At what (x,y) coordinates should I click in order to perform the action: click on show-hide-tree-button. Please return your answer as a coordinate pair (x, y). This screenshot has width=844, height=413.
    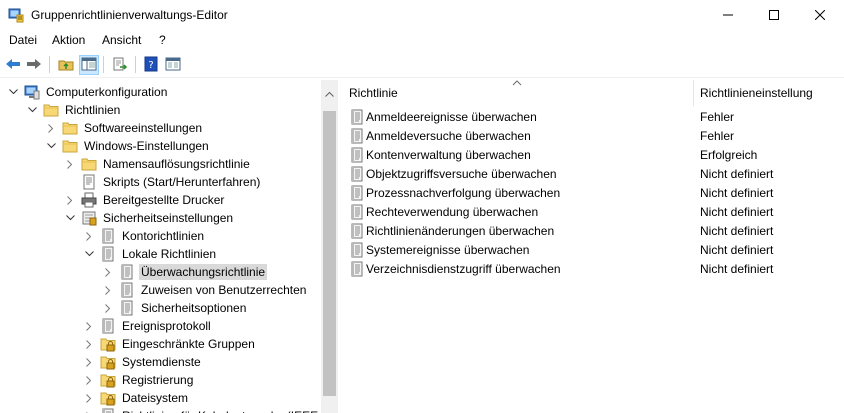
    Looking at the image, I should click on (89, 65).